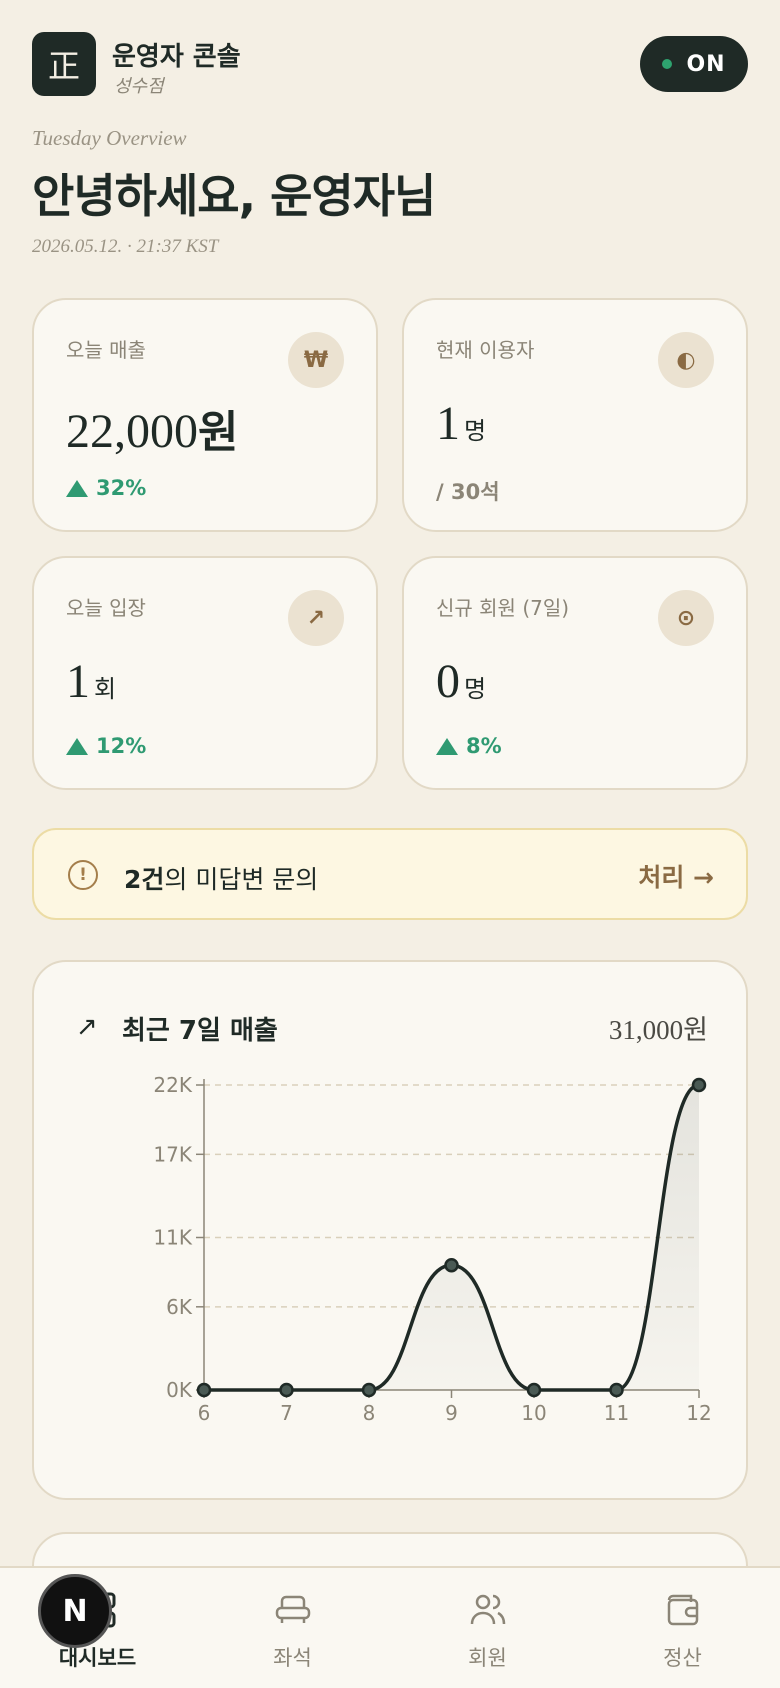 This screenshot has height=1688, width=780. Describe the element at coordinates (475, 689) in the screenshot. I see `new-members-unit: 명` at that location.